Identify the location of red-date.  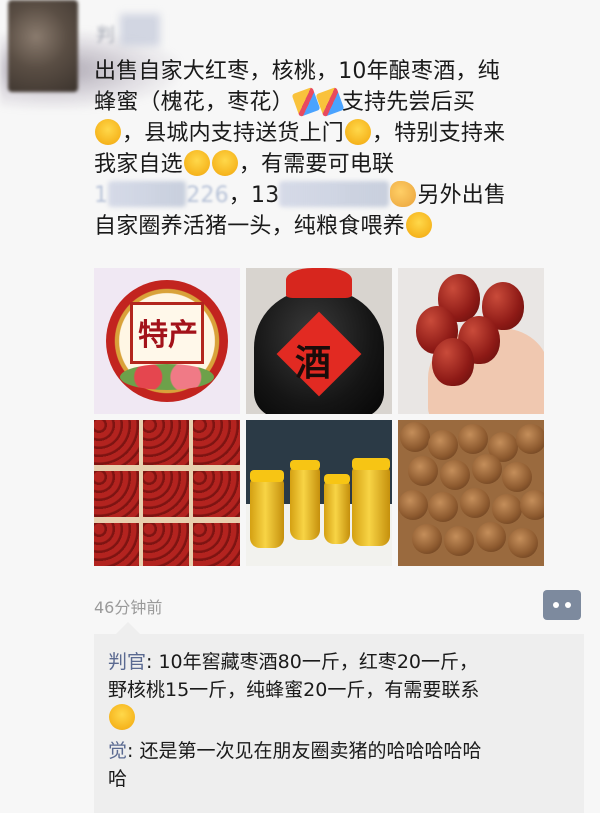
(453, 362).